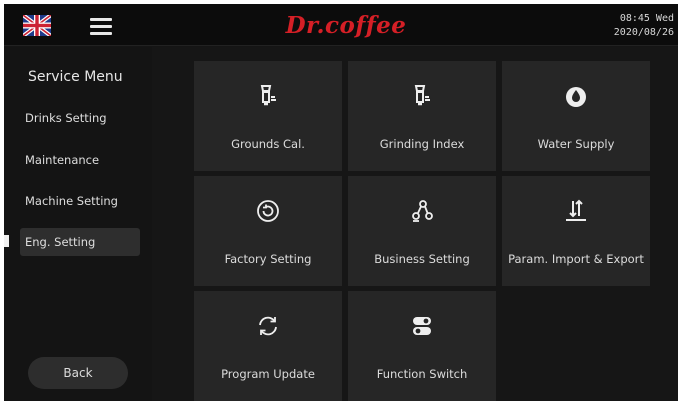 The image size is (682, 405). I want to click on sidebar-title: Service Menu, so click(75, 77).